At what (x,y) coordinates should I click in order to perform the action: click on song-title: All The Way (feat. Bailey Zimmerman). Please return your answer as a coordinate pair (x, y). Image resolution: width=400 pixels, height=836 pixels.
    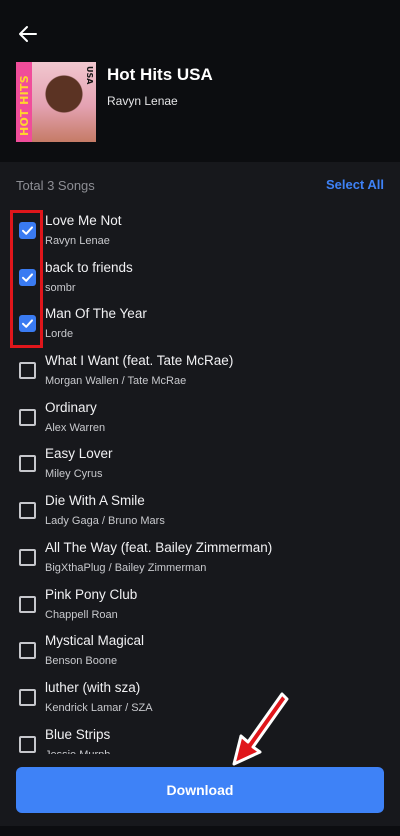
    Looking at the image, I should click on (159, 547).